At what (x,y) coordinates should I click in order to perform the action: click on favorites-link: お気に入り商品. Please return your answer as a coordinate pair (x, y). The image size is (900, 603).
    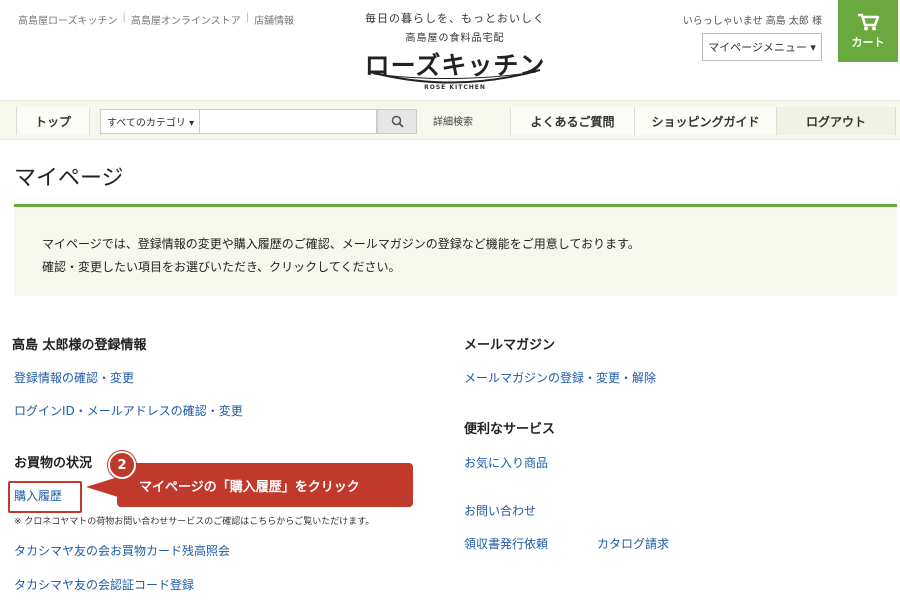
    Looking at the image, I should click on (506, 462).